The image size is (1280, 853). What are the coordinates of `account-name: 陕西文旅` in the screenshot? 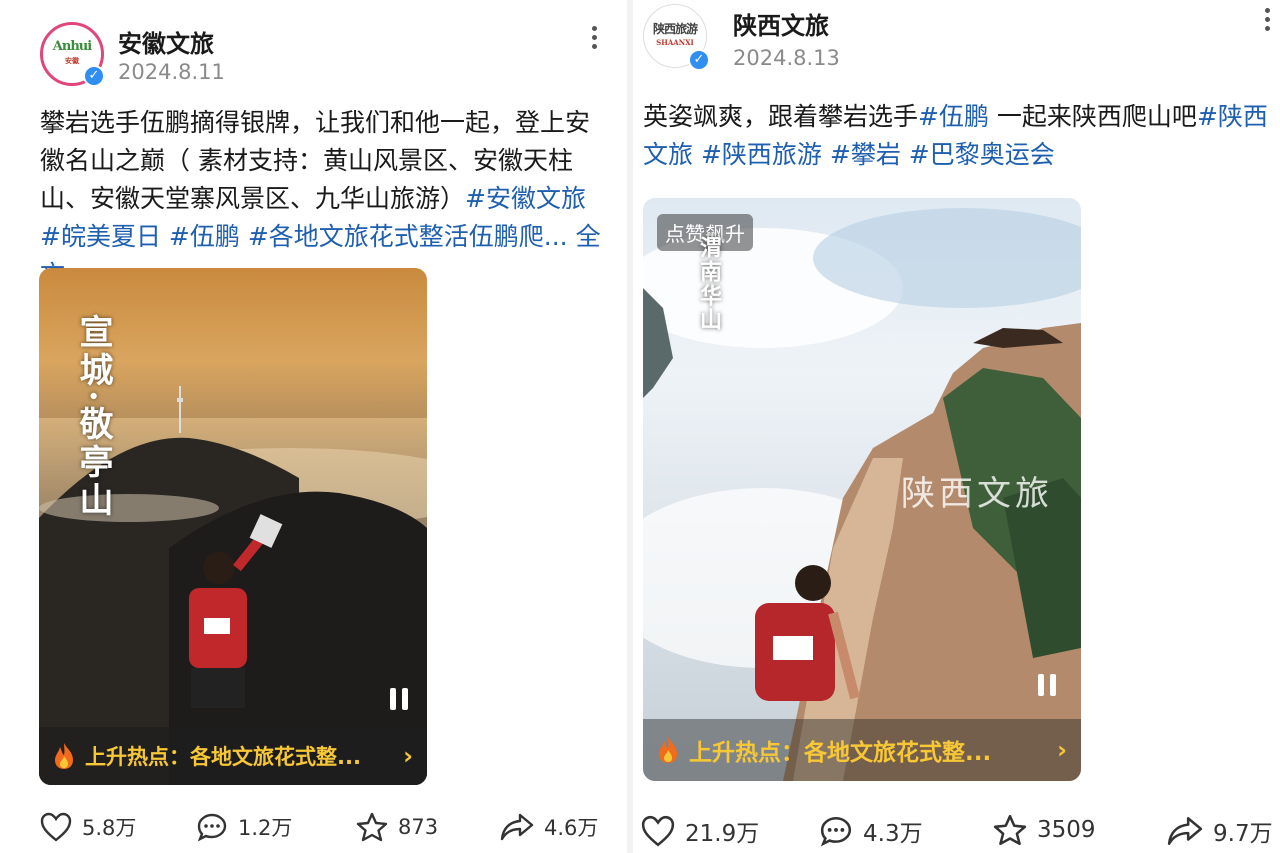 It's located at (781, 23).